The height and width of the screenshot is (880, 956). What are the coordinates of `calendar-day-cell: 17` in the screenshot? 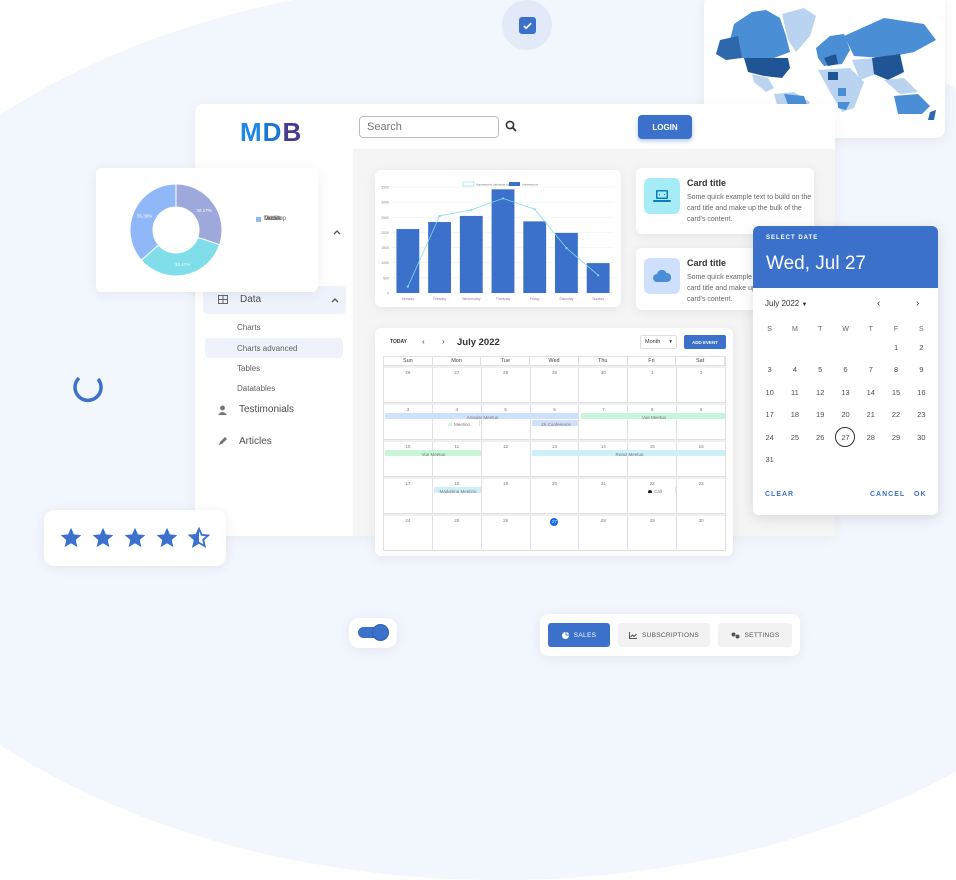 It's located at (408, 495).